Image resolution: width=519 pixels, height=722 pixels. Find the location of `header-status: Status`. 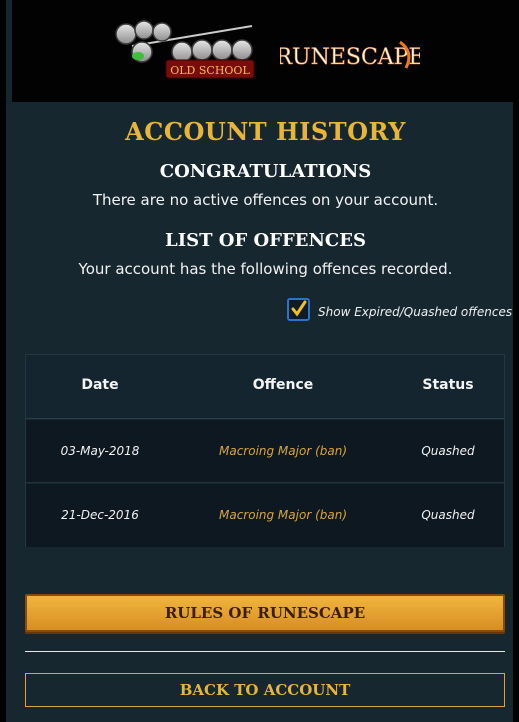

header-status: Status is located at coordinates (448, 385).